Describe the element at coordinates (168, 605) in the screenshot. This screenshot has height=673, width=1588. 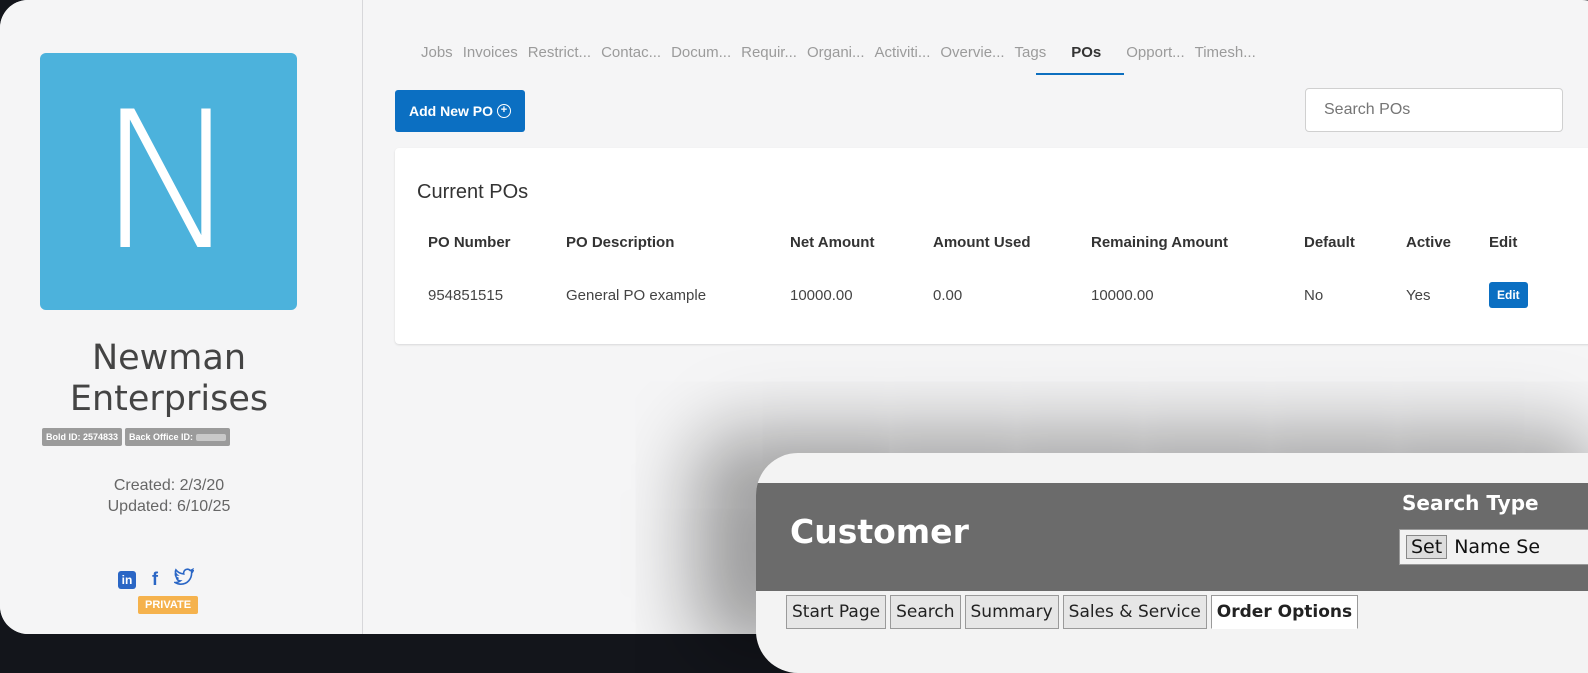
I see `privacy-badge: PRIVATE` at that location.